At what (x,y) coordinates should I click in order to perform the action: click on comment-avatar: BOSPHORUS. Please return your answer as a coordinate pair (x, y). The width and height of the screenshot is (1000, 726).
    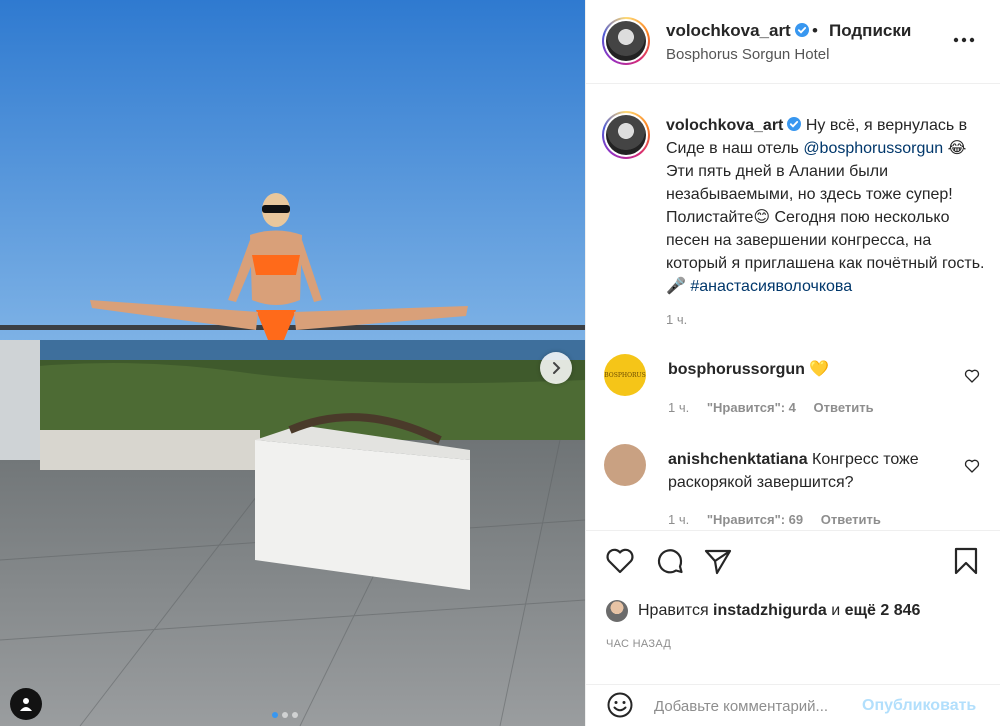
    Looking at the image, I should click on (625, 375).